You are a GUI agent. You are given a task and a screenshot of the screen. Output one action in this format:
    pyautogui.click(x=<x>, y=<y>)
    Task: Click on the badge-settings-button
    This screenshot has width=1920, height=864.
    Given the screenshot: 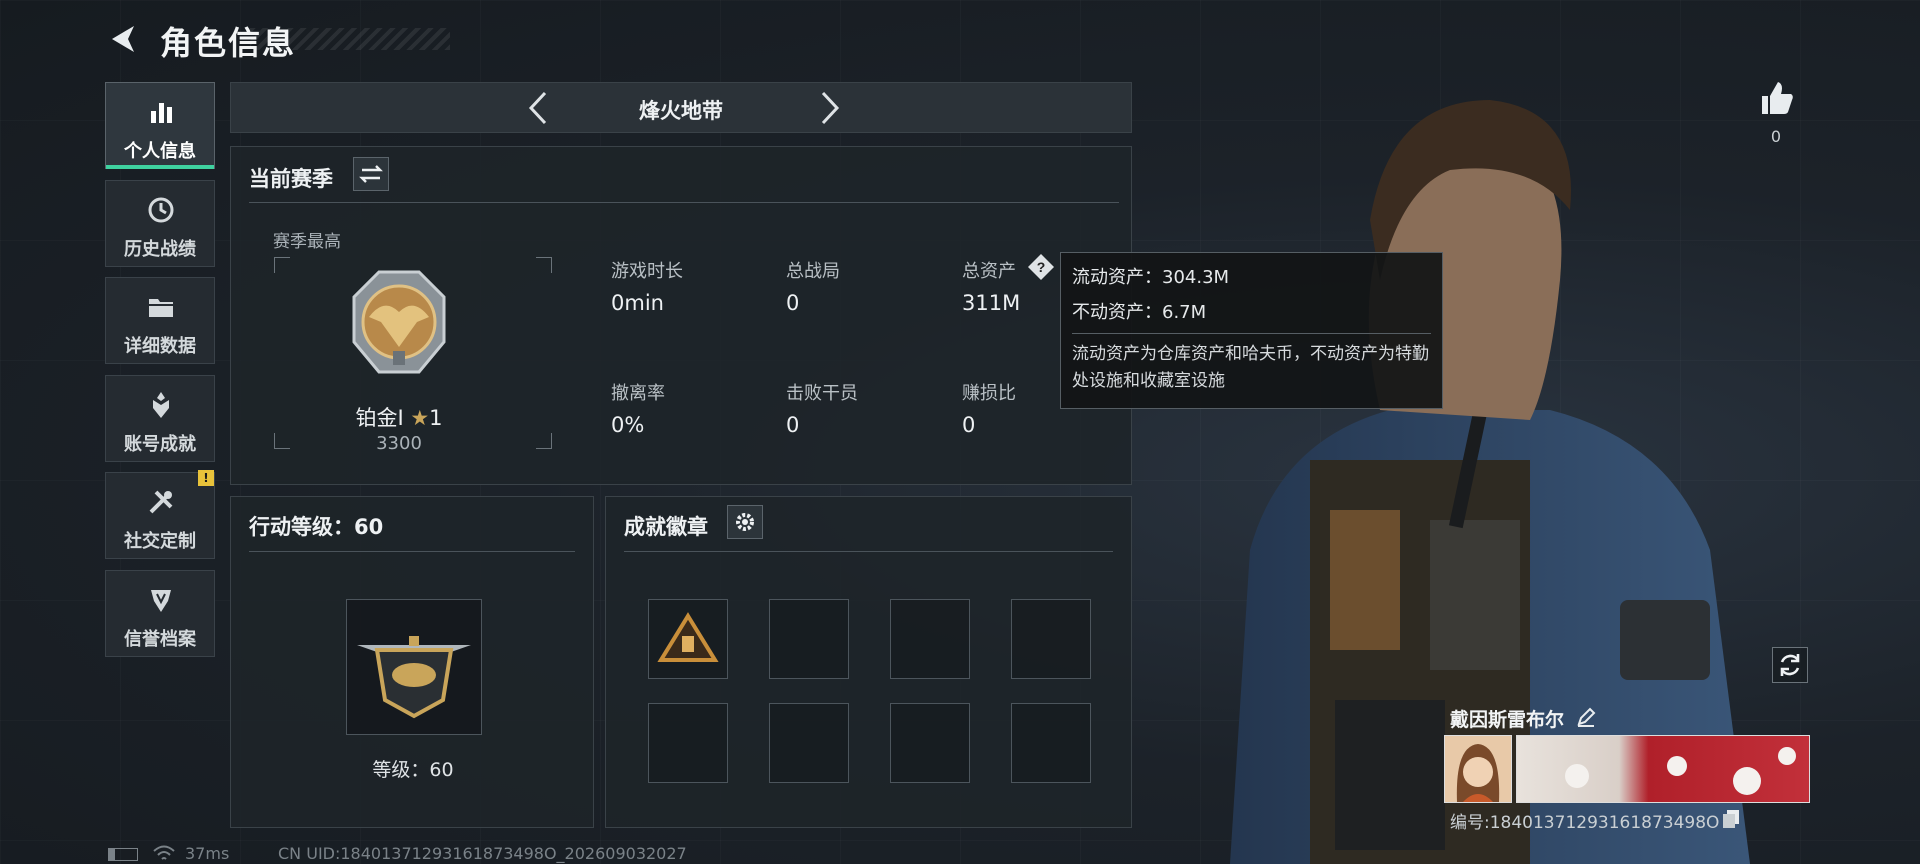 What is the action you would take?
    pyautogui.click(x=745, y=522)
    